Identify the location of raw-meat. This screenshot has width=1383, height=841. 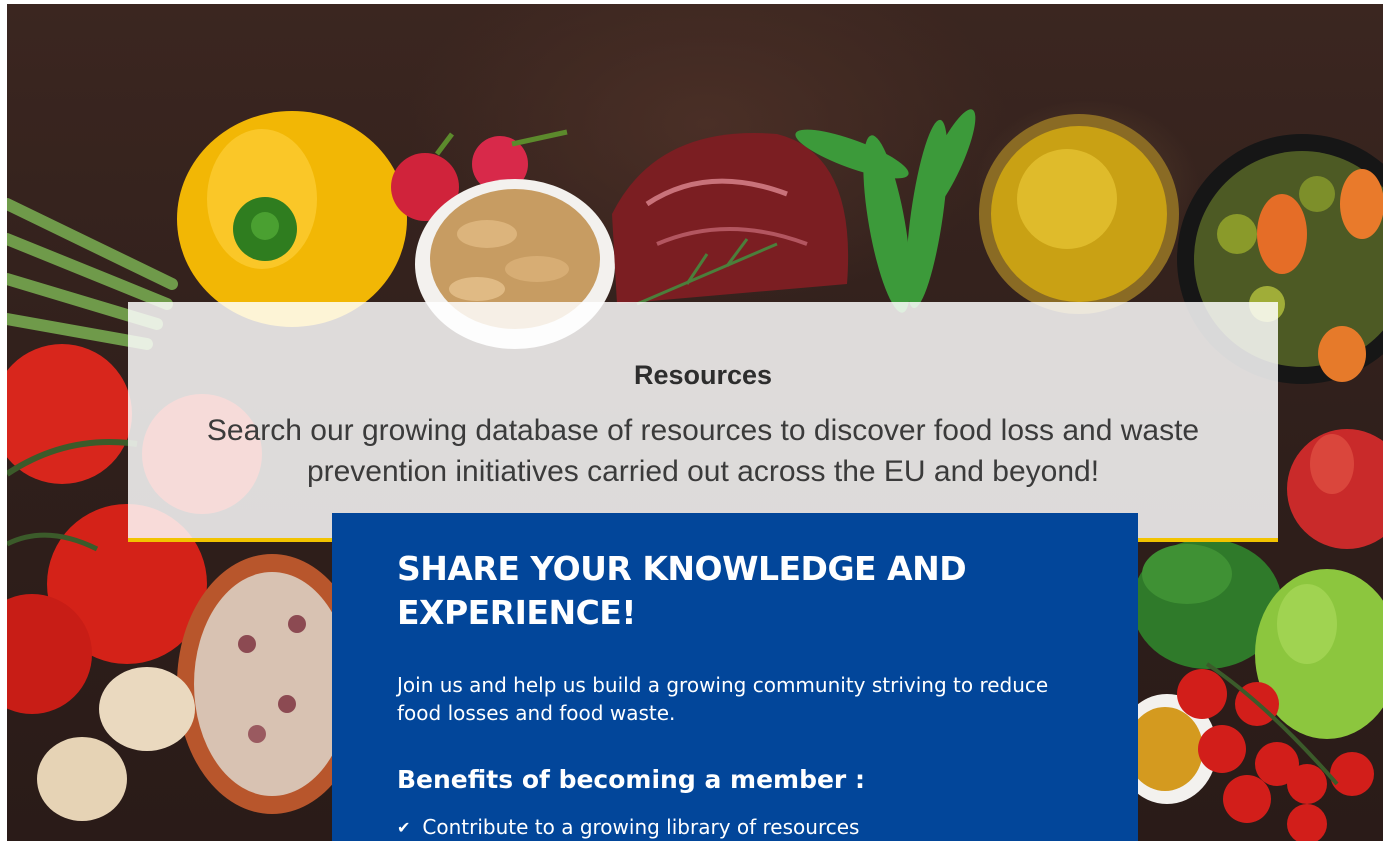
(730, 218).